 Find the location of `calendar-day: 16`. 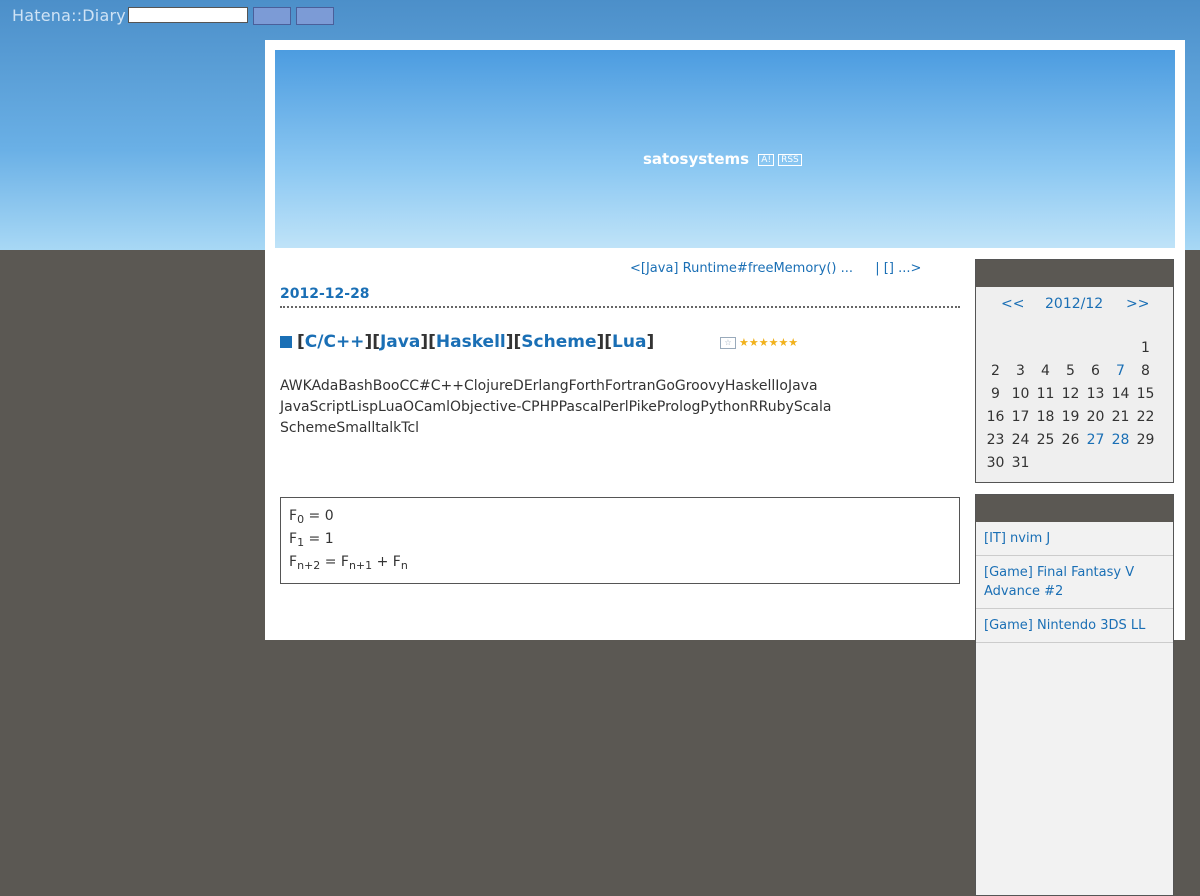

calendar-day: 16 is located at coordinates (995, 417).